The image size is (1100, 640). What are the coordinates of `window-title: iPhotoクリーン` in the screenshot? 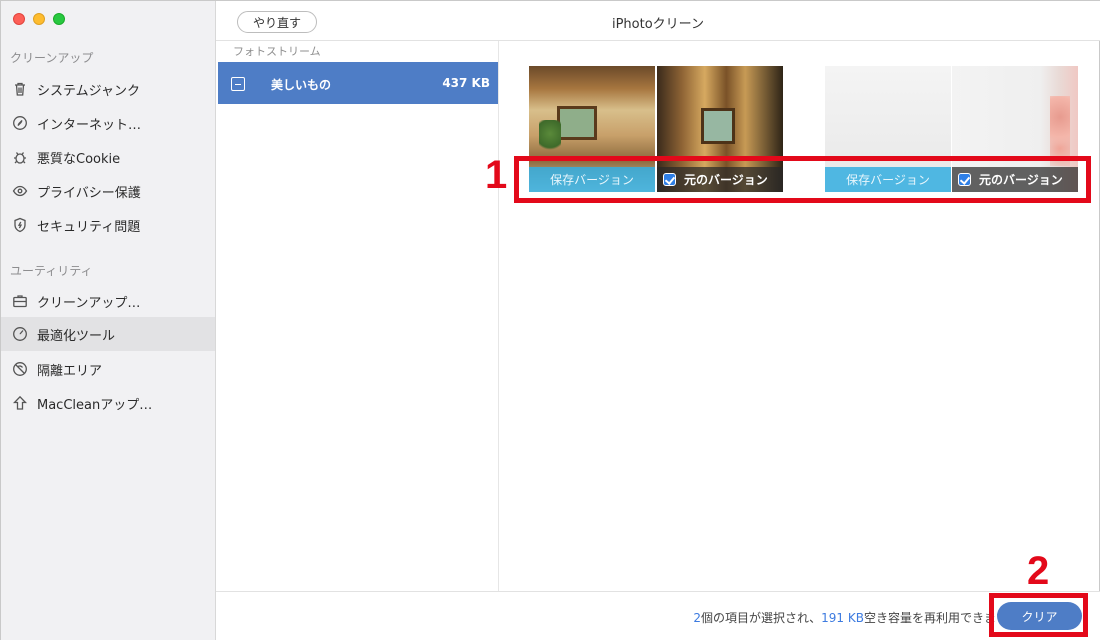 It's located at (658, 24).